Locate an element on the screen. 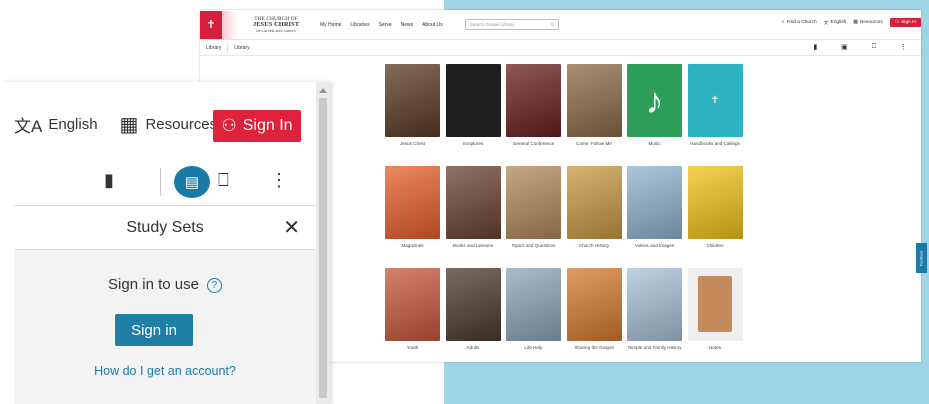 The height and width of the screenshot is (404, 929). resources-menu: ▦ Resources is located at coordinates (867, 22).